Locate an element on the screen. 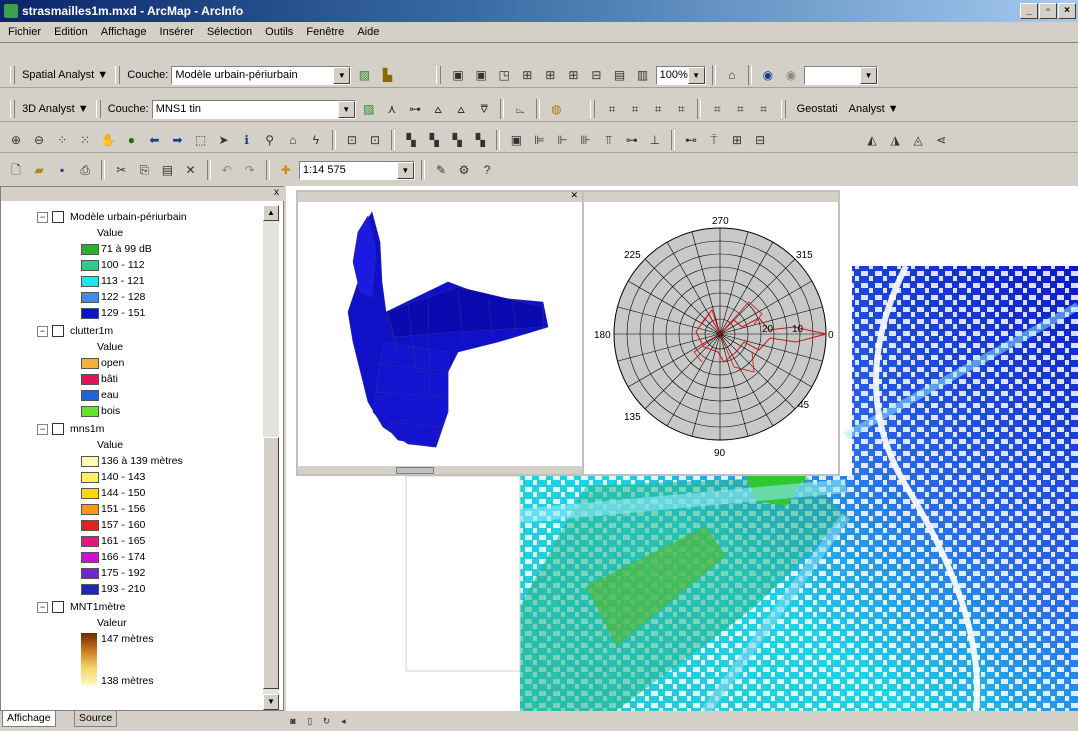 The height and width of the screenshot is (731, 1078). window-drag-bar is located at coordinates (711, 197).